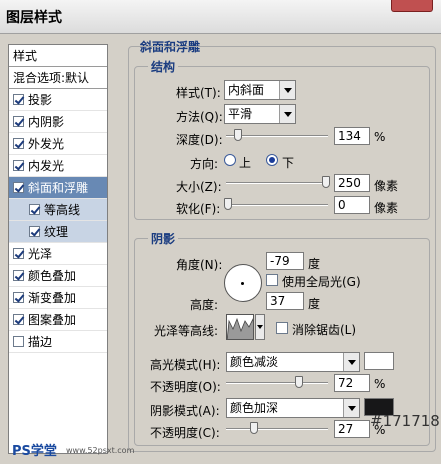  Describe the element at coordinates (185, 433) in the screenshot. I see `shadow-opacity-label: 不透明度(C):` at that location.